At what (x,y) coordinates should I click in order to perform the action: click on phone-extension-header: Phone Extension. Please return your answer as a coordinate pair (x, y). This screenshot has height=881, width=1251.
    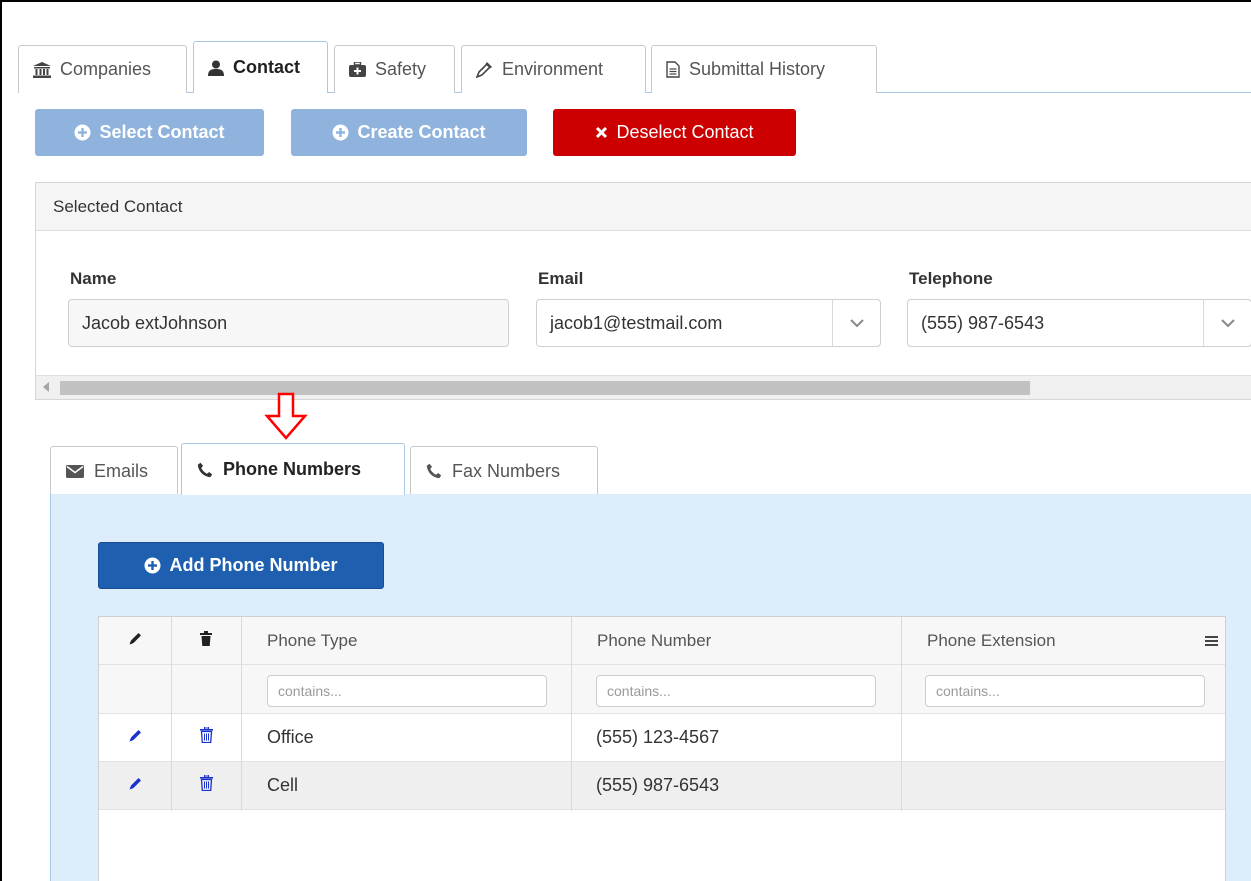
    Looking at the image, I should click on (1057, 640).